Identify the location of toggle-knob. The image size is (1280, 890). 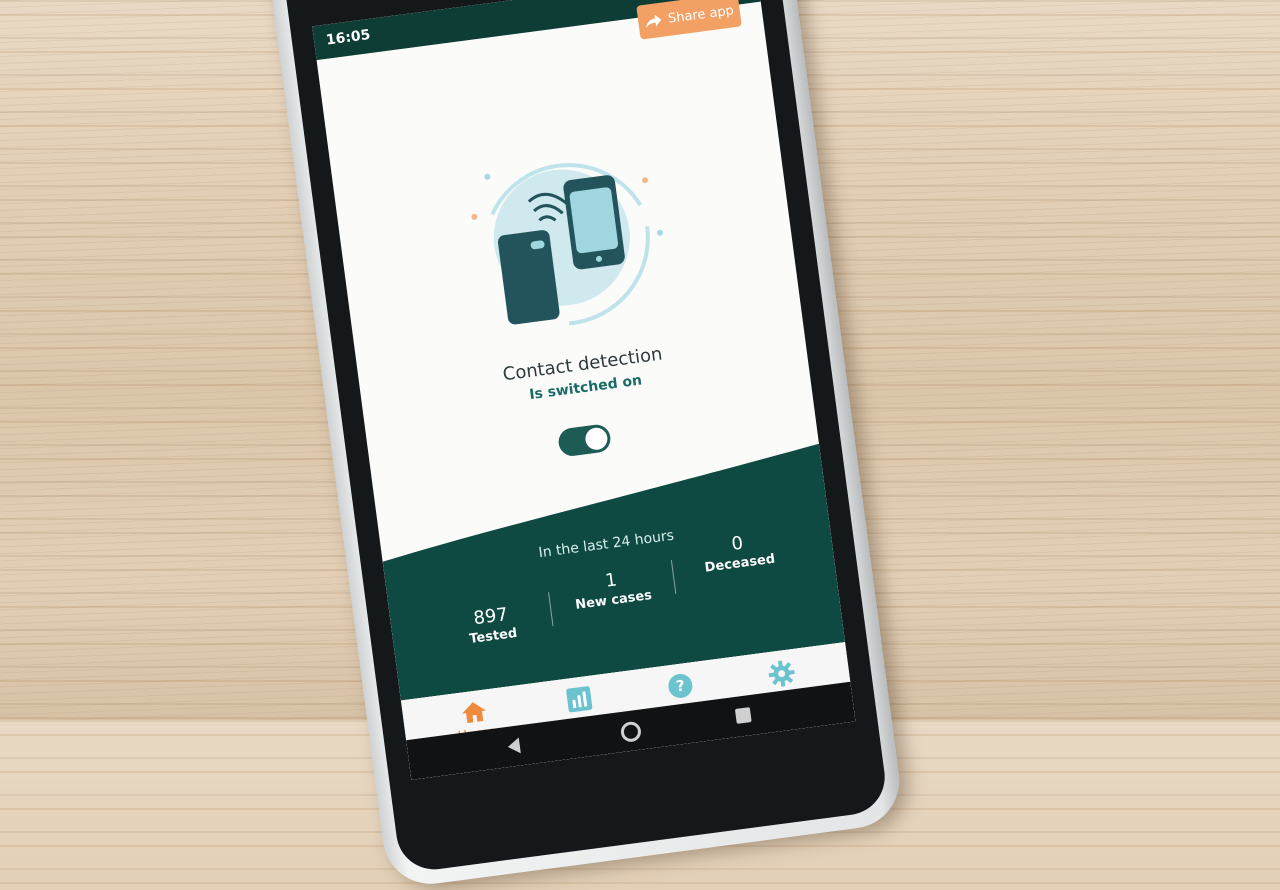
(596, 439).